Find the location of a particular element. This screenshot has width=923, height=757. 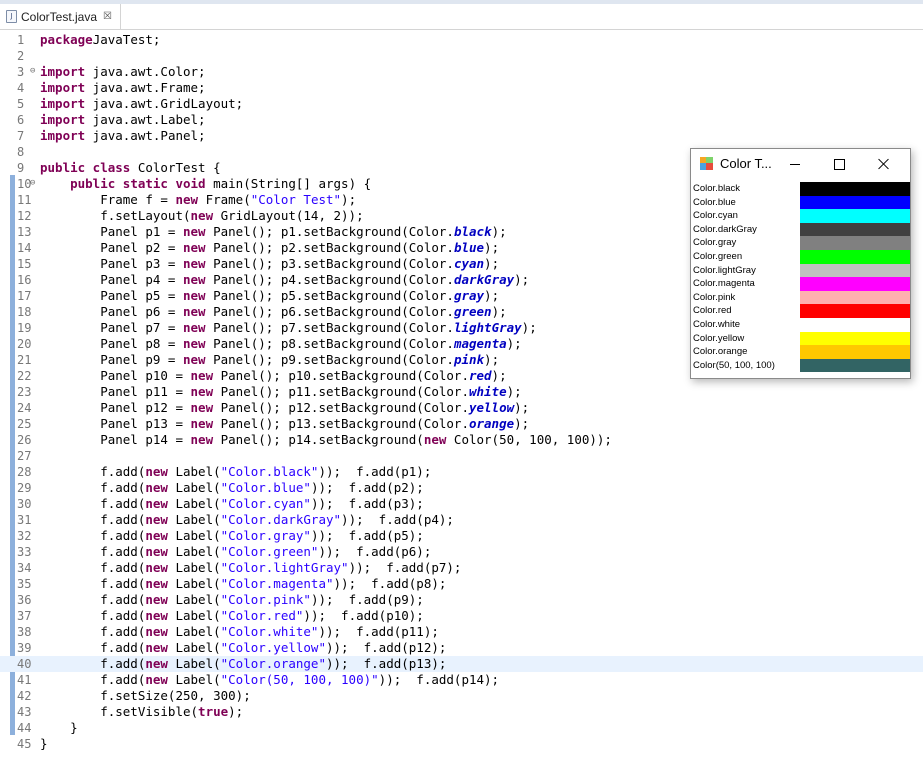

line-number: 17 is located at coordinates (24, 296).